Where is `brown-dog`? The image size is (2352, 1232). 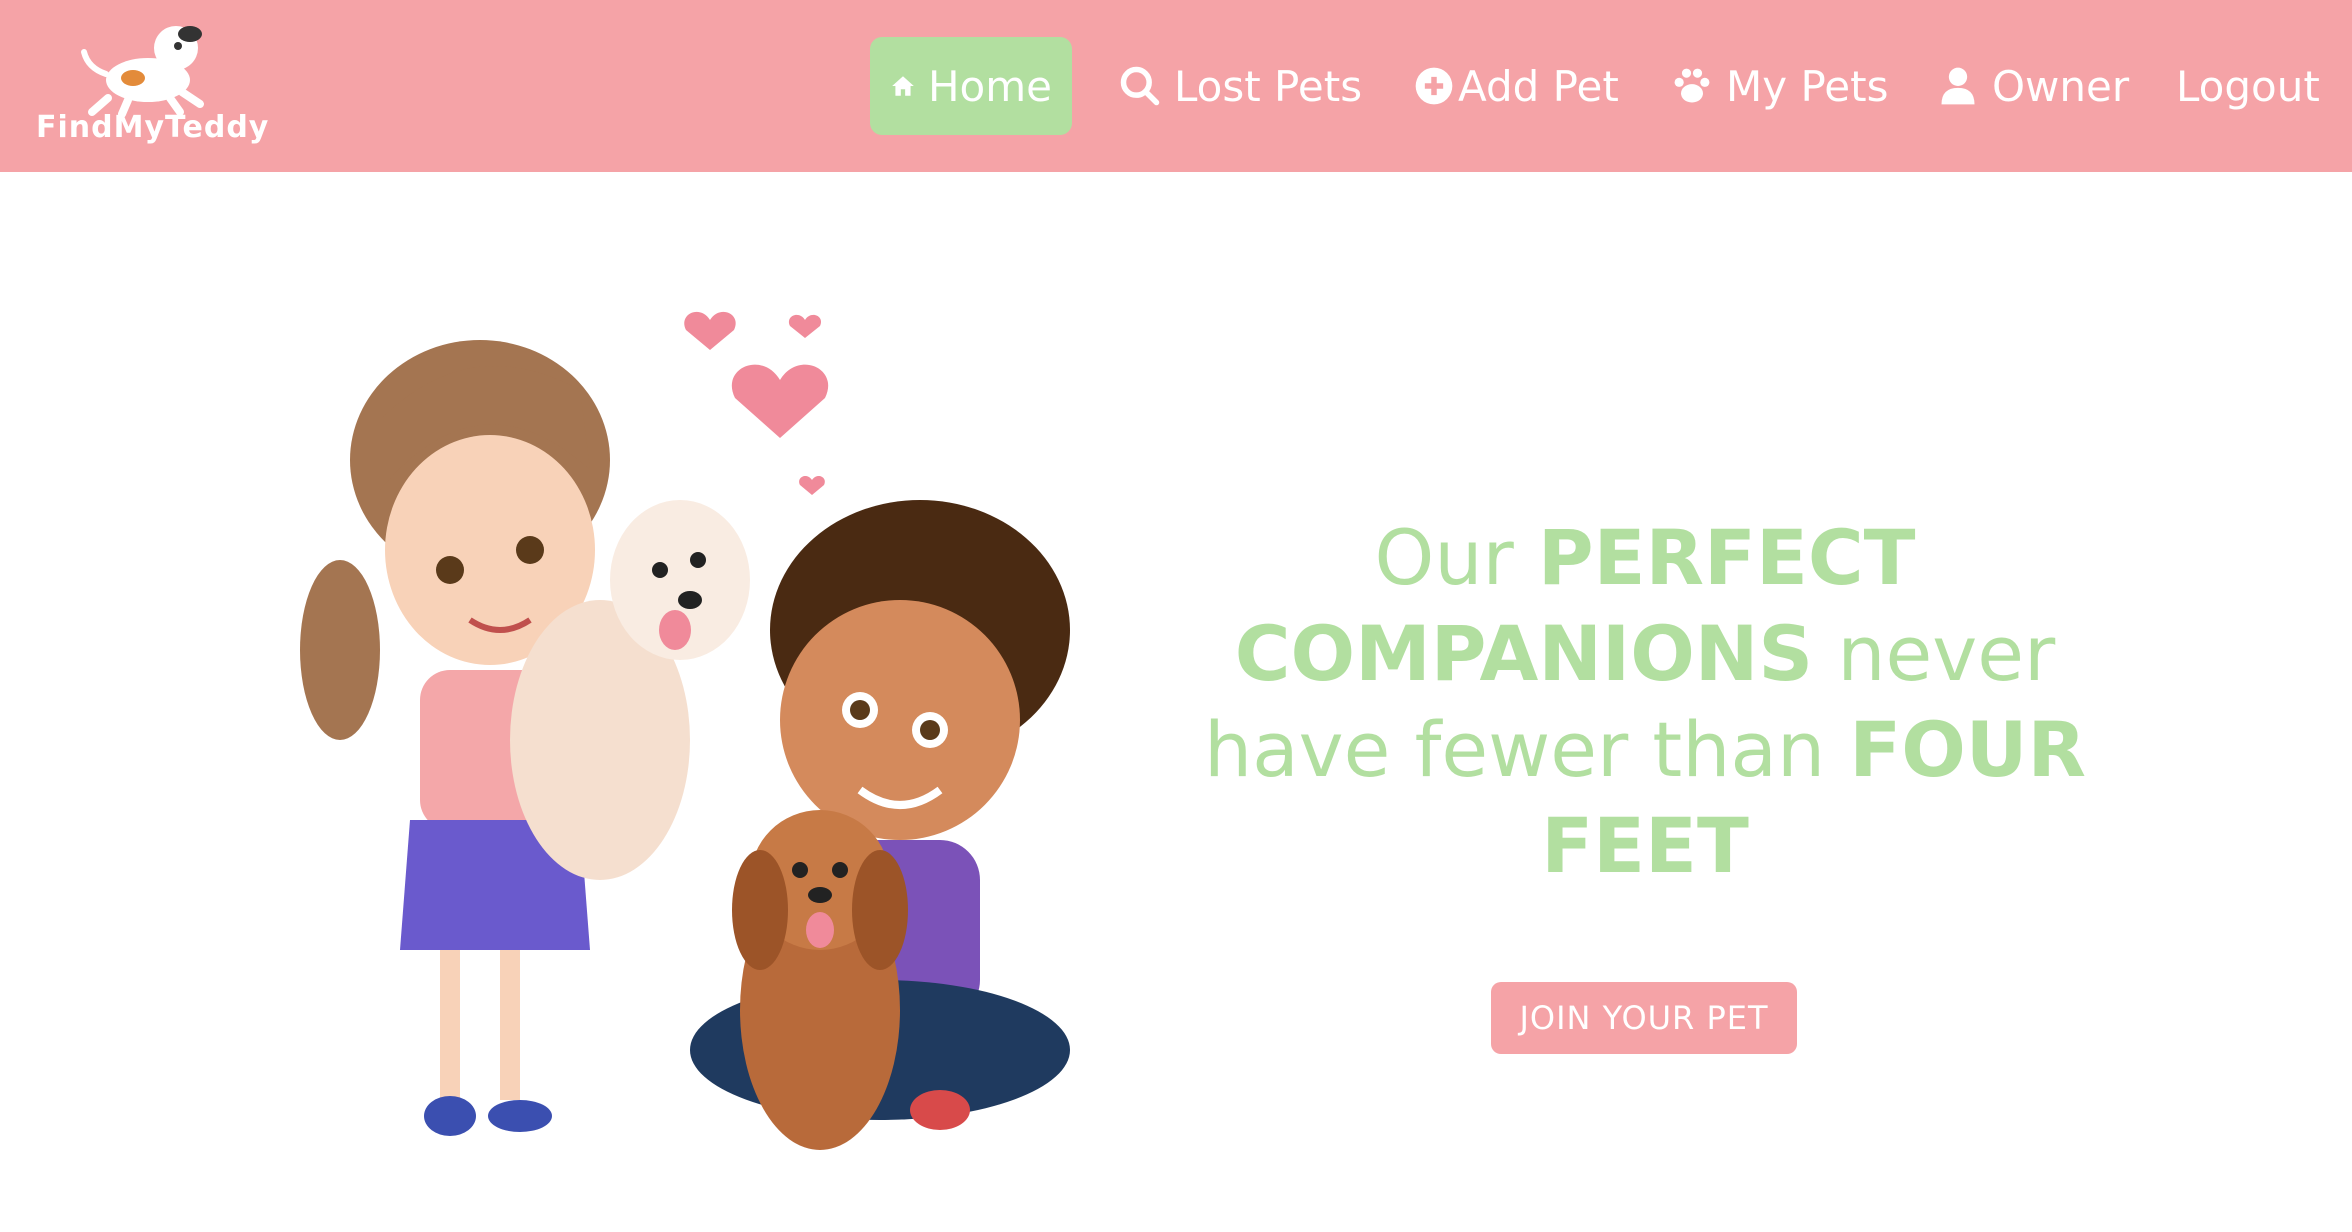 brown-dog is located at coordinates (820, 980).